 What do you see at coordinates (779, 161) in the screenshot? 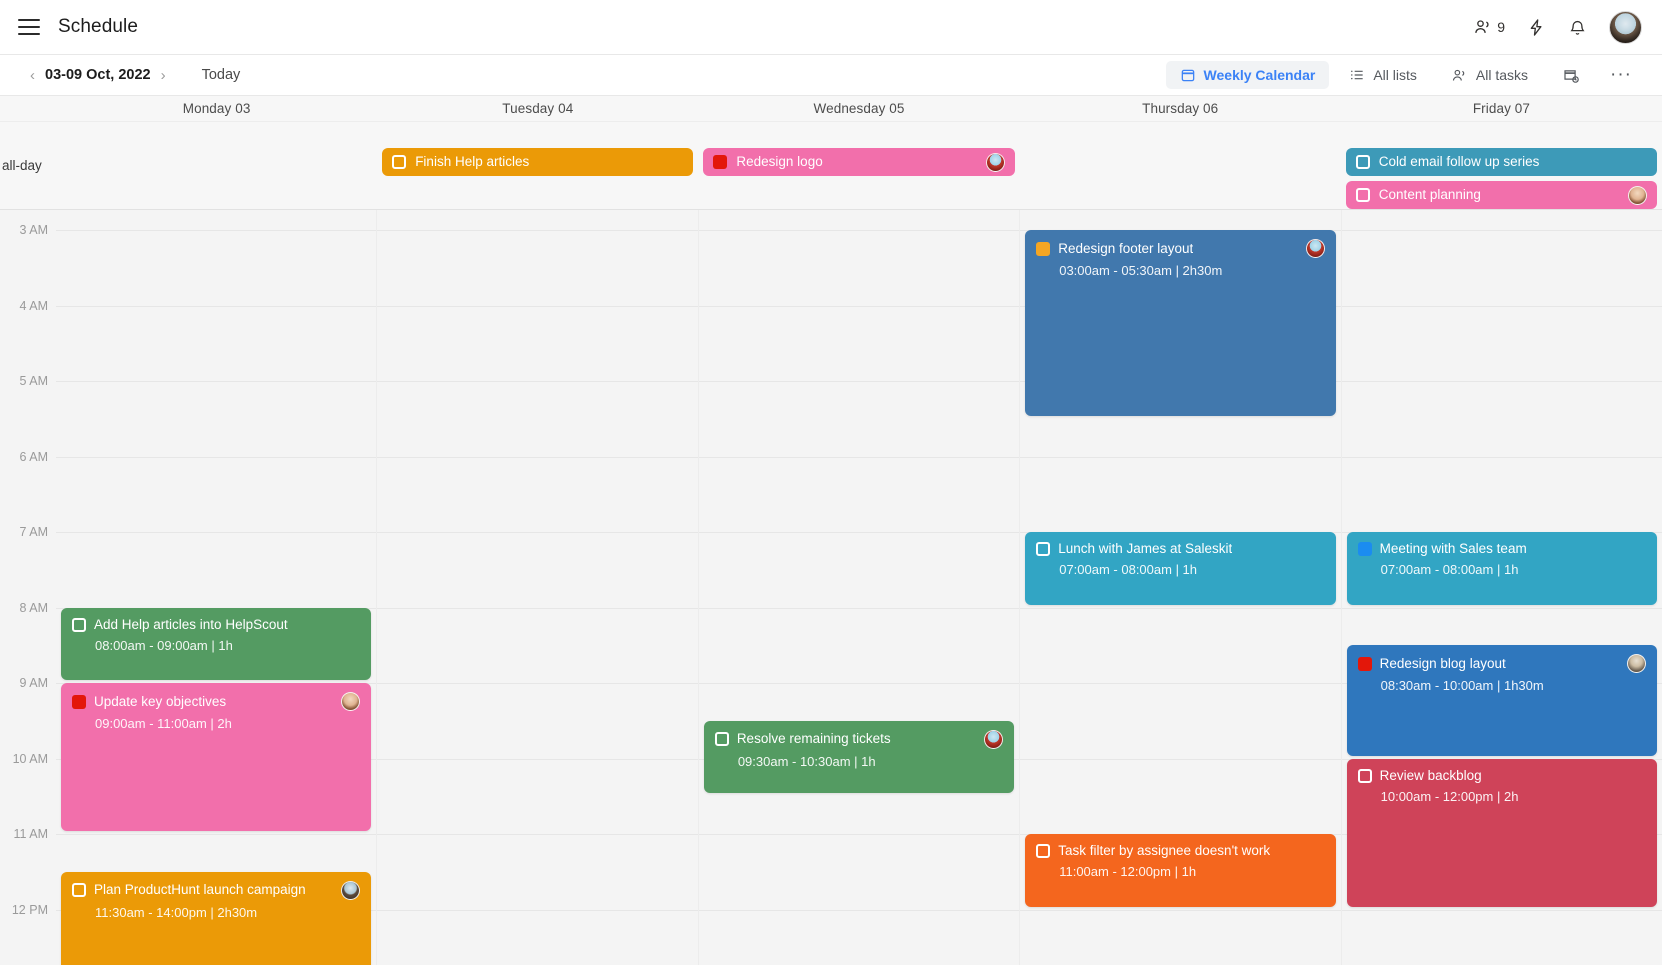
I see `all-day-event-title: Redesign logo` at bounding box center [779, 161].